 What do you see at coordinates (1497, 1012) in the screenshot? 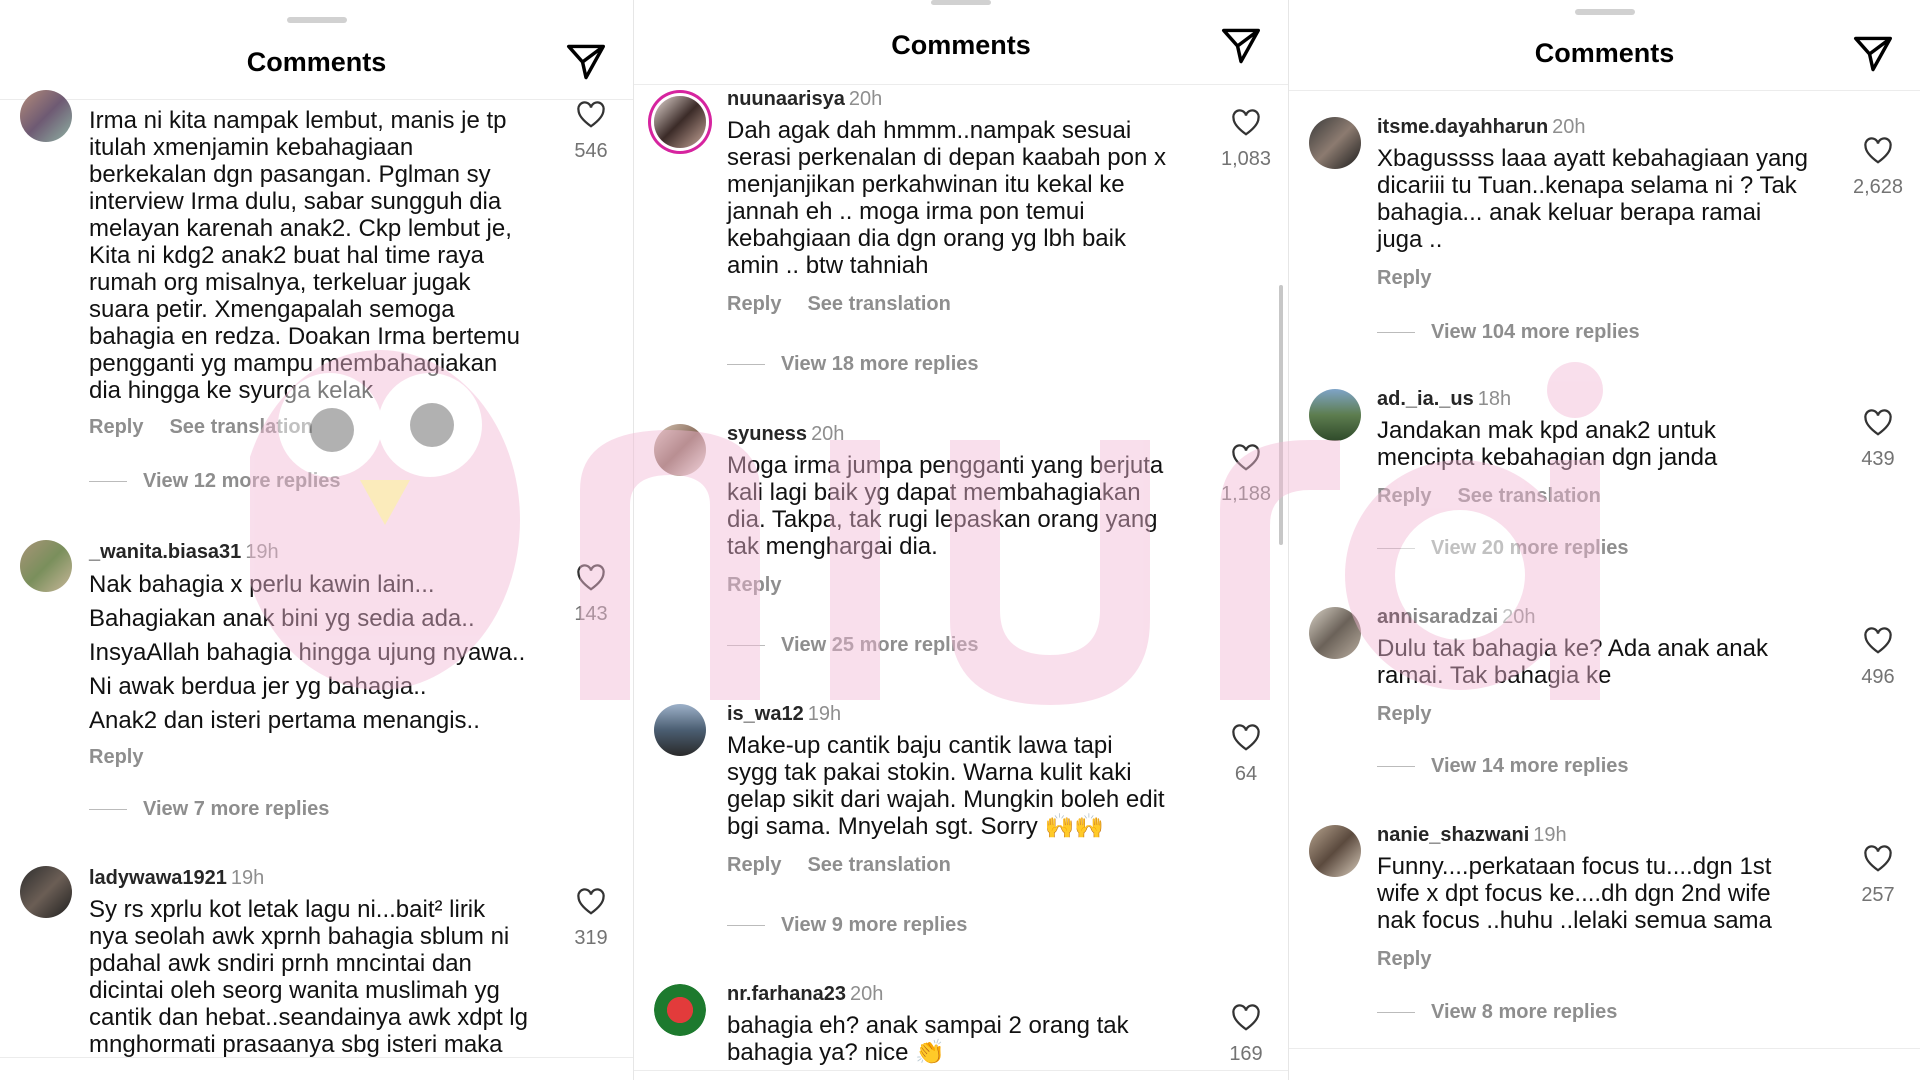
I see `view-replies-button: View 8 more replies` at bounding box center [1497, 1012].